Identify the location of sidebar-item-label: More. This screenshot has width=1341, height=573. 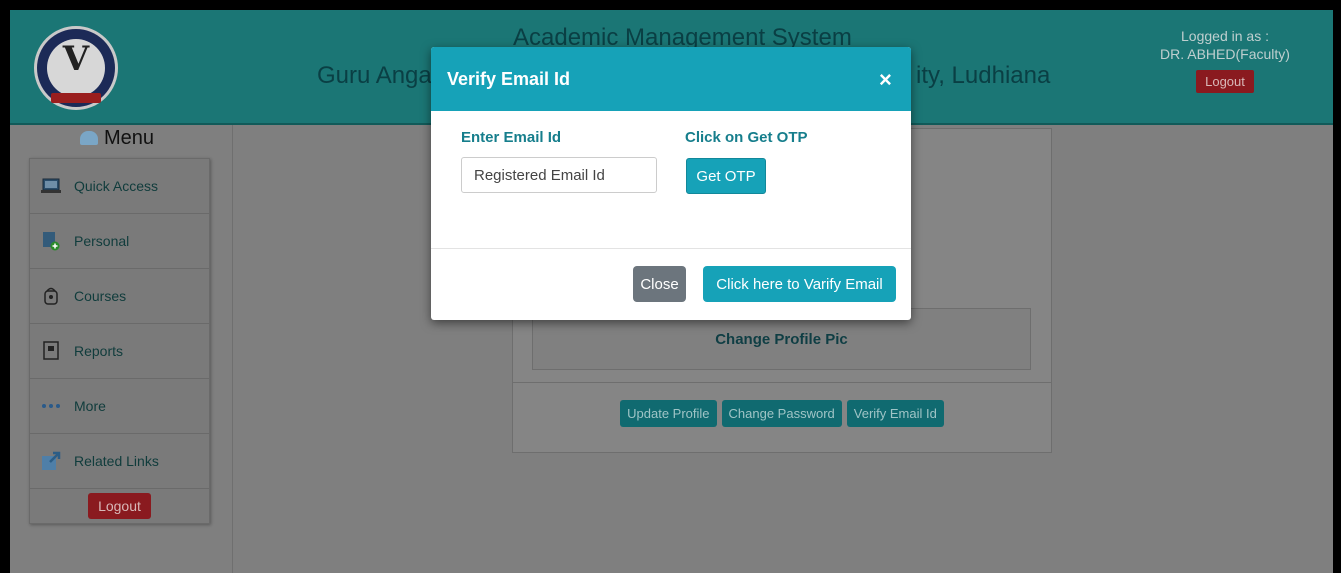
(90, 406).